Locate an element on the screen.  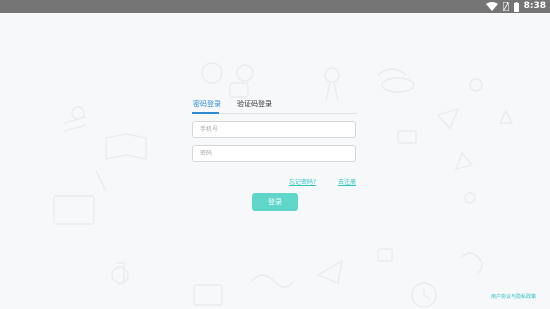
tab-password-login: 密码登录 is located at coordinates (207, 104).